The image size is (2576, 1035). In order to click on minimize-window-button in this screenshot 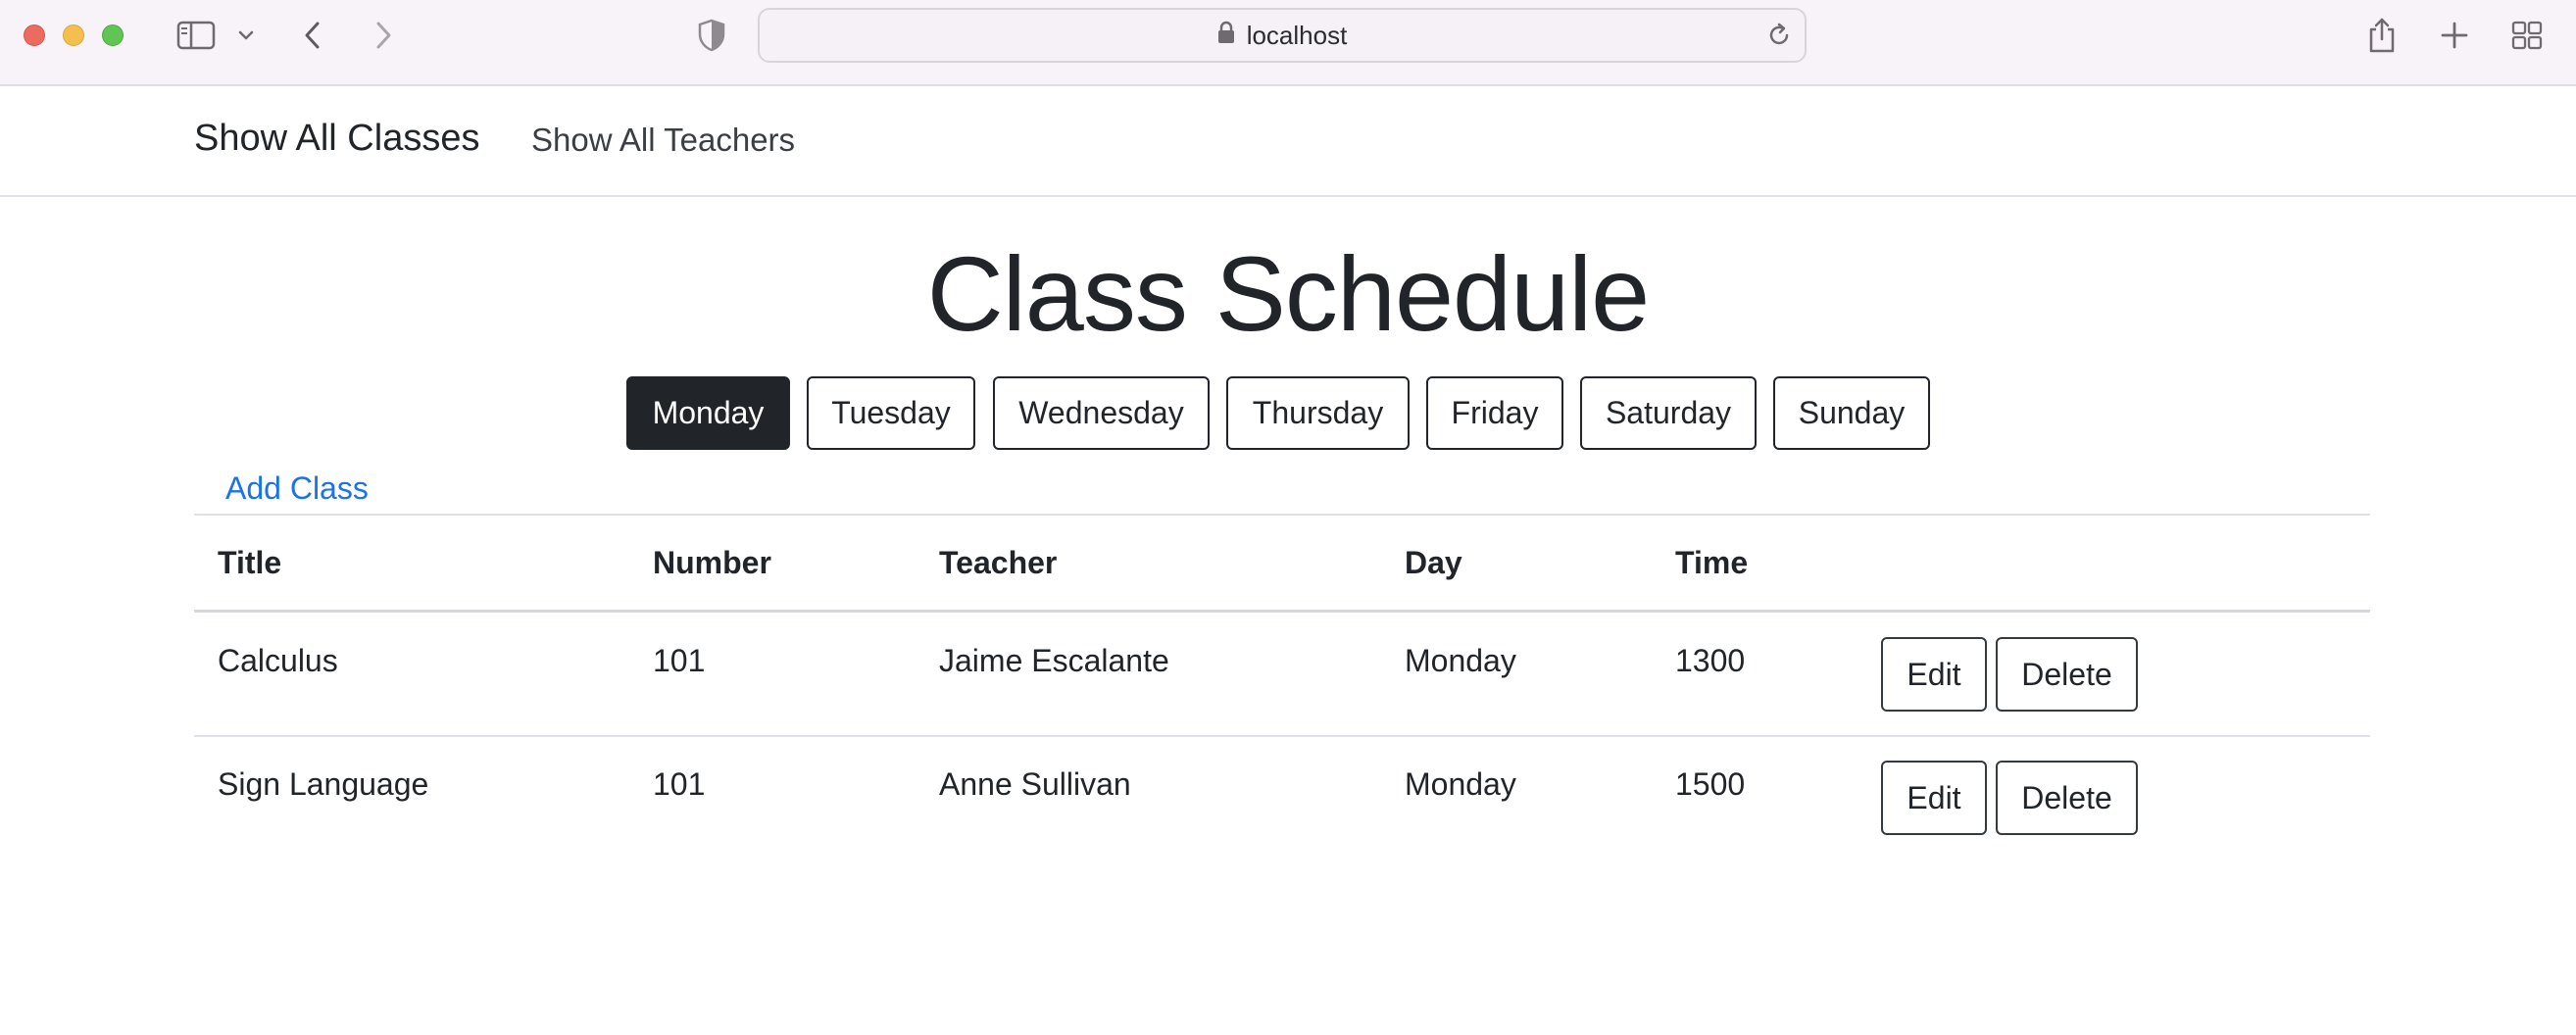, I will do `click(73, 35)`.